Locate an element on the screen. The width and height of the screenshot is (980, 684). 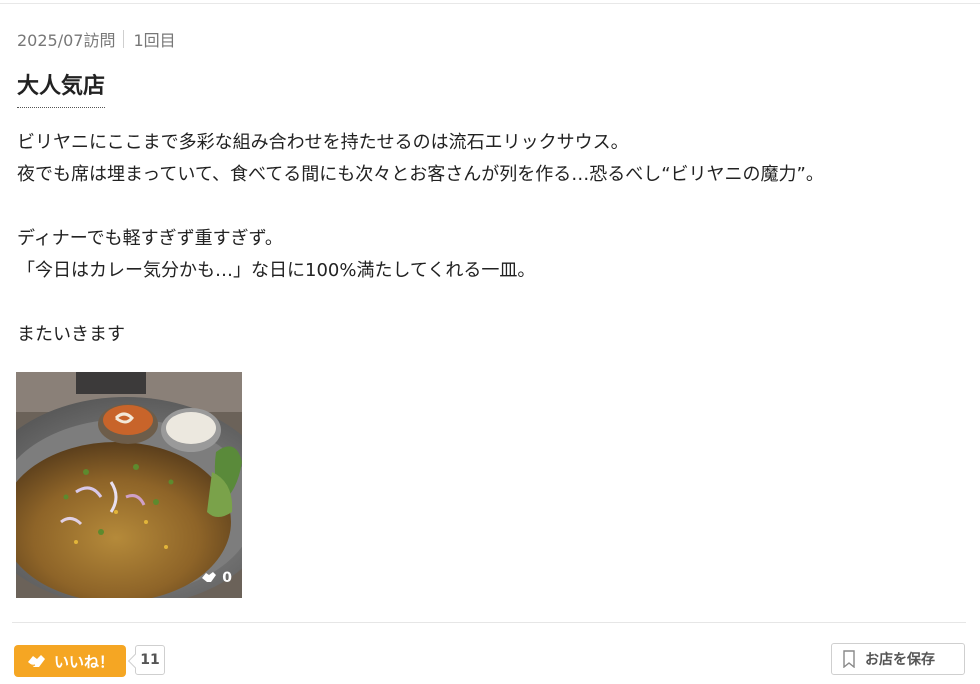
biryani-photo-image is located at coordinates (129, 485).